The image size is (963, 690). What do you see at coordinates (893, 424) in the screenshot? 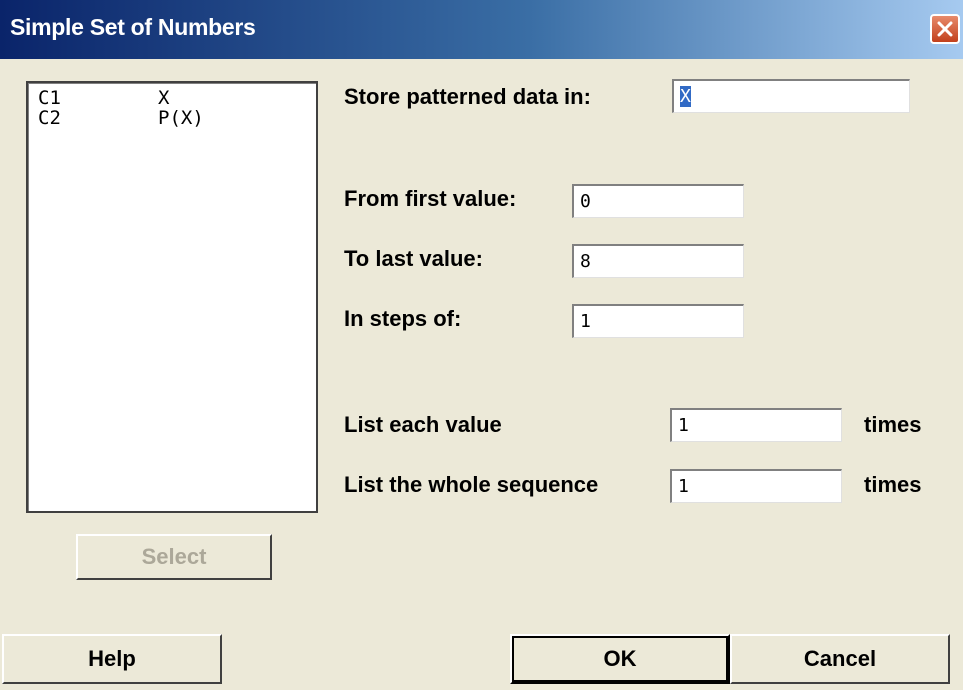
I see `list-each-unit: times` at bounding box center [893, 424].